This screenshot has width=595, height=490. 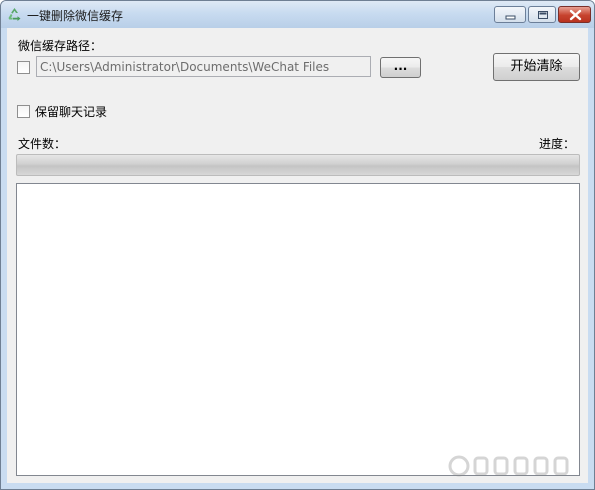 I want to click on maximize-icon, so click(x=543, y=15).